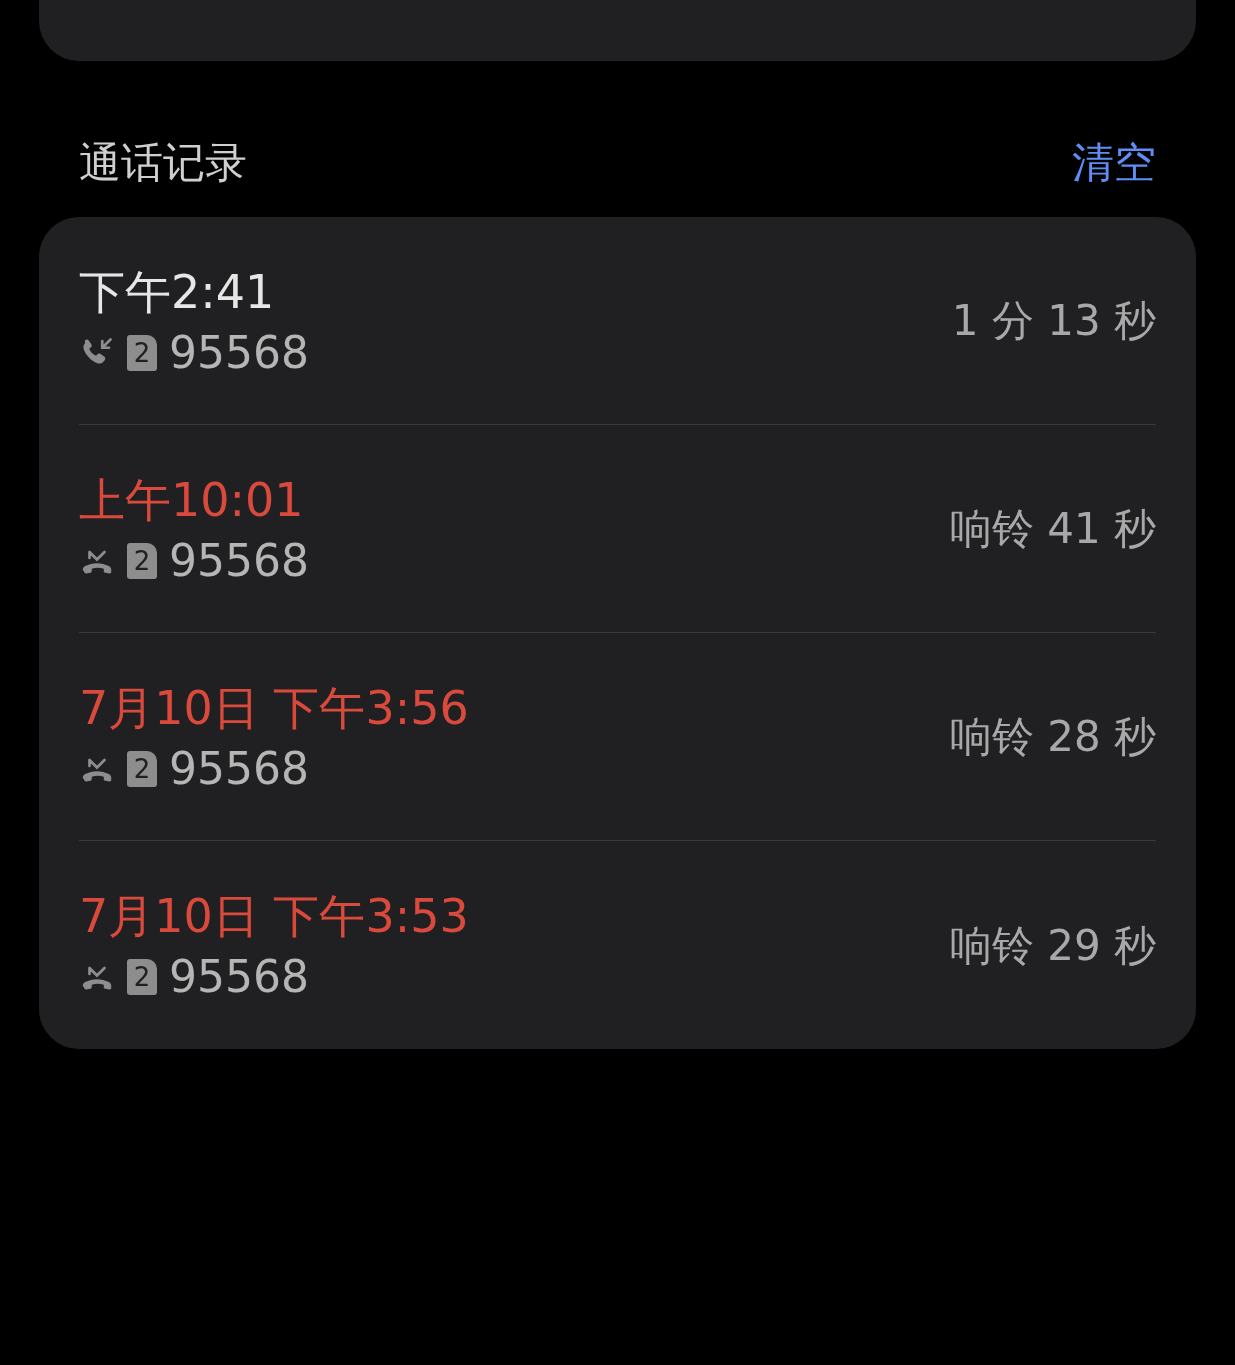 The height and width of the screenshot is (1365, 1235). I want to click on call-time: 7月10日 下午3:56, so click(274, 708).